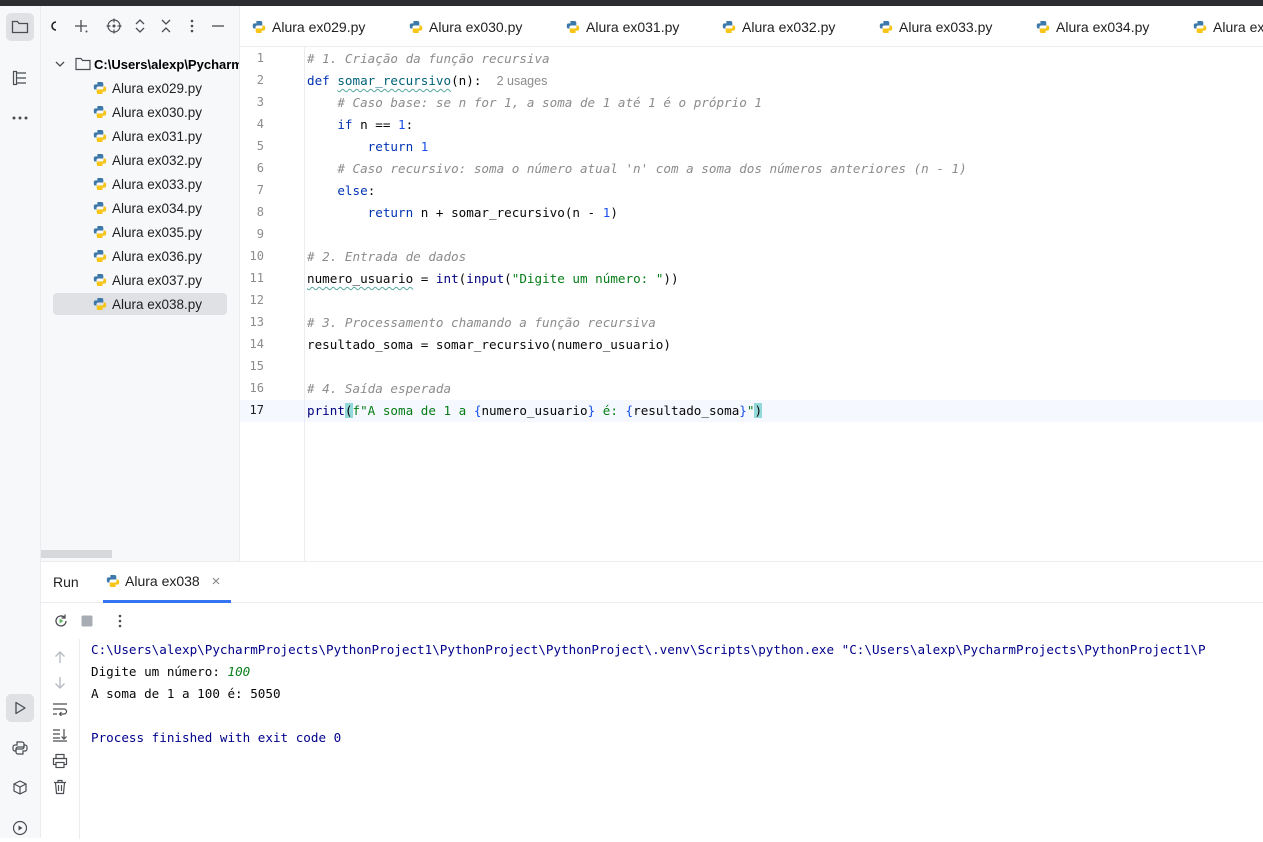 This screenshot has height=842, width=1263. What do you see at coordinates (87, 621) in the screenshot?
I see `stop-button` at bounding box center [87, 621].